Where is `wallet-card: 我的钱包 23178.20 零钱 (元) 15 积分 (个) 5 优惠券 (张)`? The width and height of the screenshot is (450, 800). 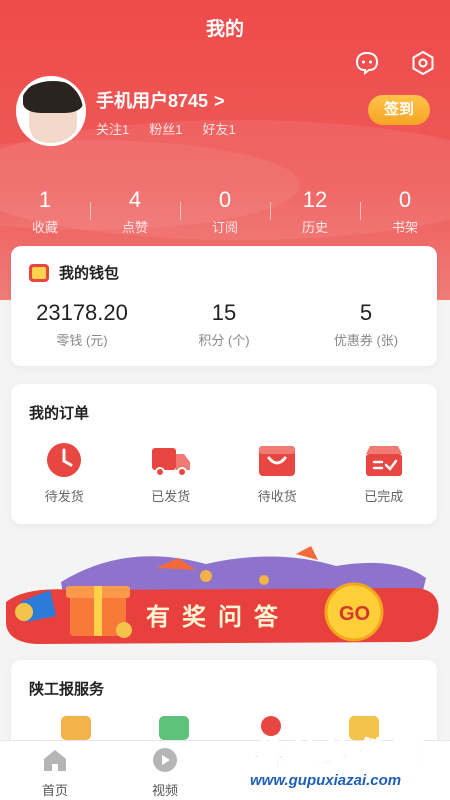 wallet-card: 我的钱包 23178.20 零钱 (元) 15 积分 (个) 5 优惠券 (张) is located at coordinates (224, 306).